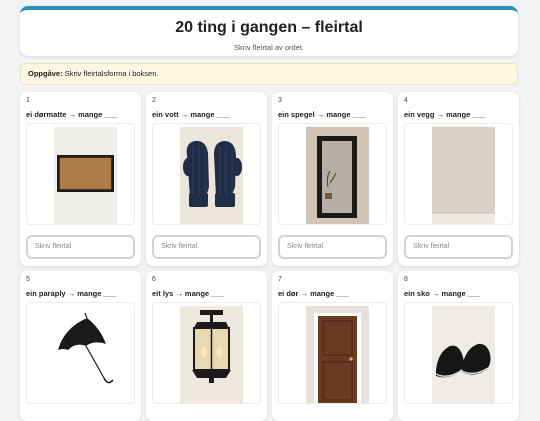  What do you see at coordinates (211, 175) in the screenshot?
I see `mittens-image` at bounding box center [211, 175].